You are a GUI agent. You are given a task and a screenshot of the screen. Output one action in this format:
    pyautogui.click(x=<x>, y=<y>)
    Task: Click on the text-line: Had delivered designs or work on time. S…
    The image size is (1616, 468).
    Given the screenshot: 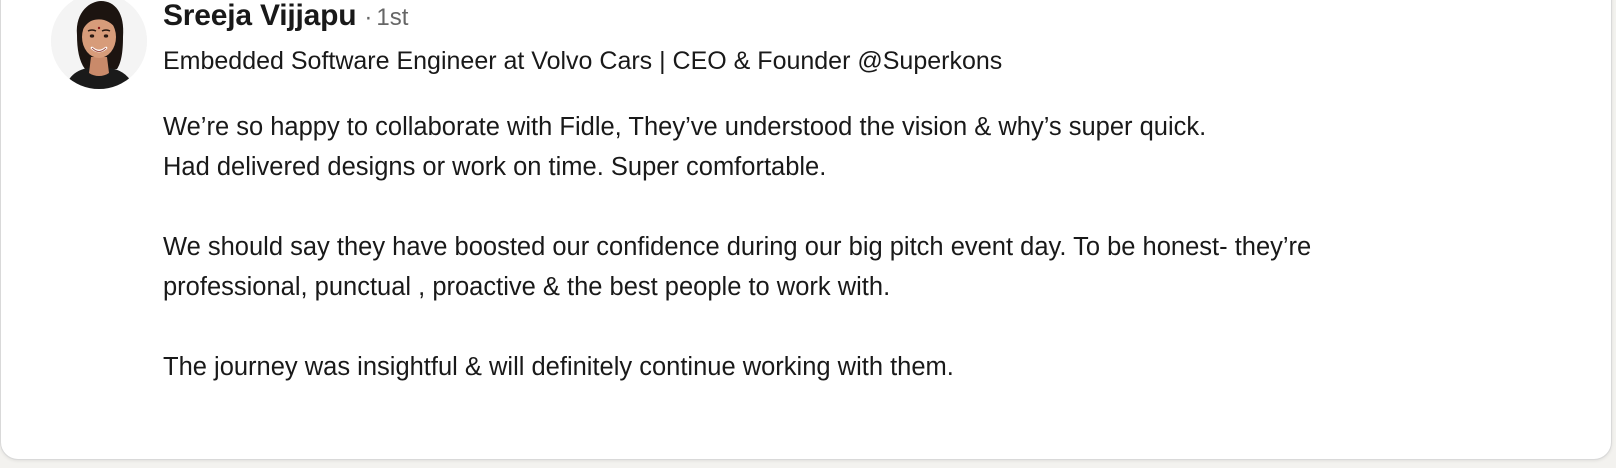 What is the action you would take?
    pyautogui.click(x=495, y=167)
    